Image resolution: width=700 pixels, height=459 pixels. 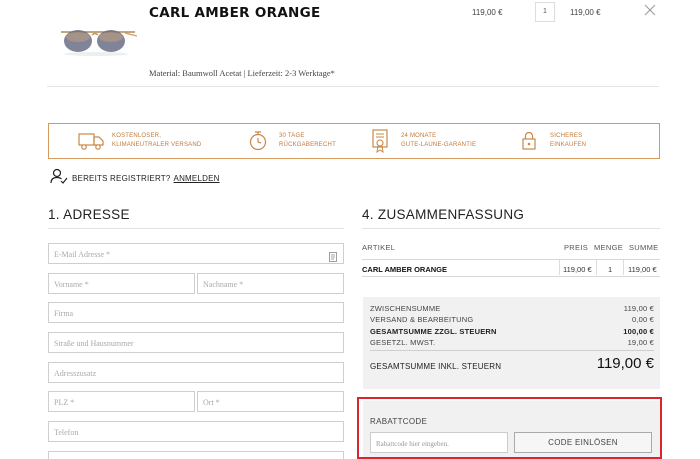 I want to click on trust-line: KLIMANEUTRALER VERSAND, so click(x=157, y=144).